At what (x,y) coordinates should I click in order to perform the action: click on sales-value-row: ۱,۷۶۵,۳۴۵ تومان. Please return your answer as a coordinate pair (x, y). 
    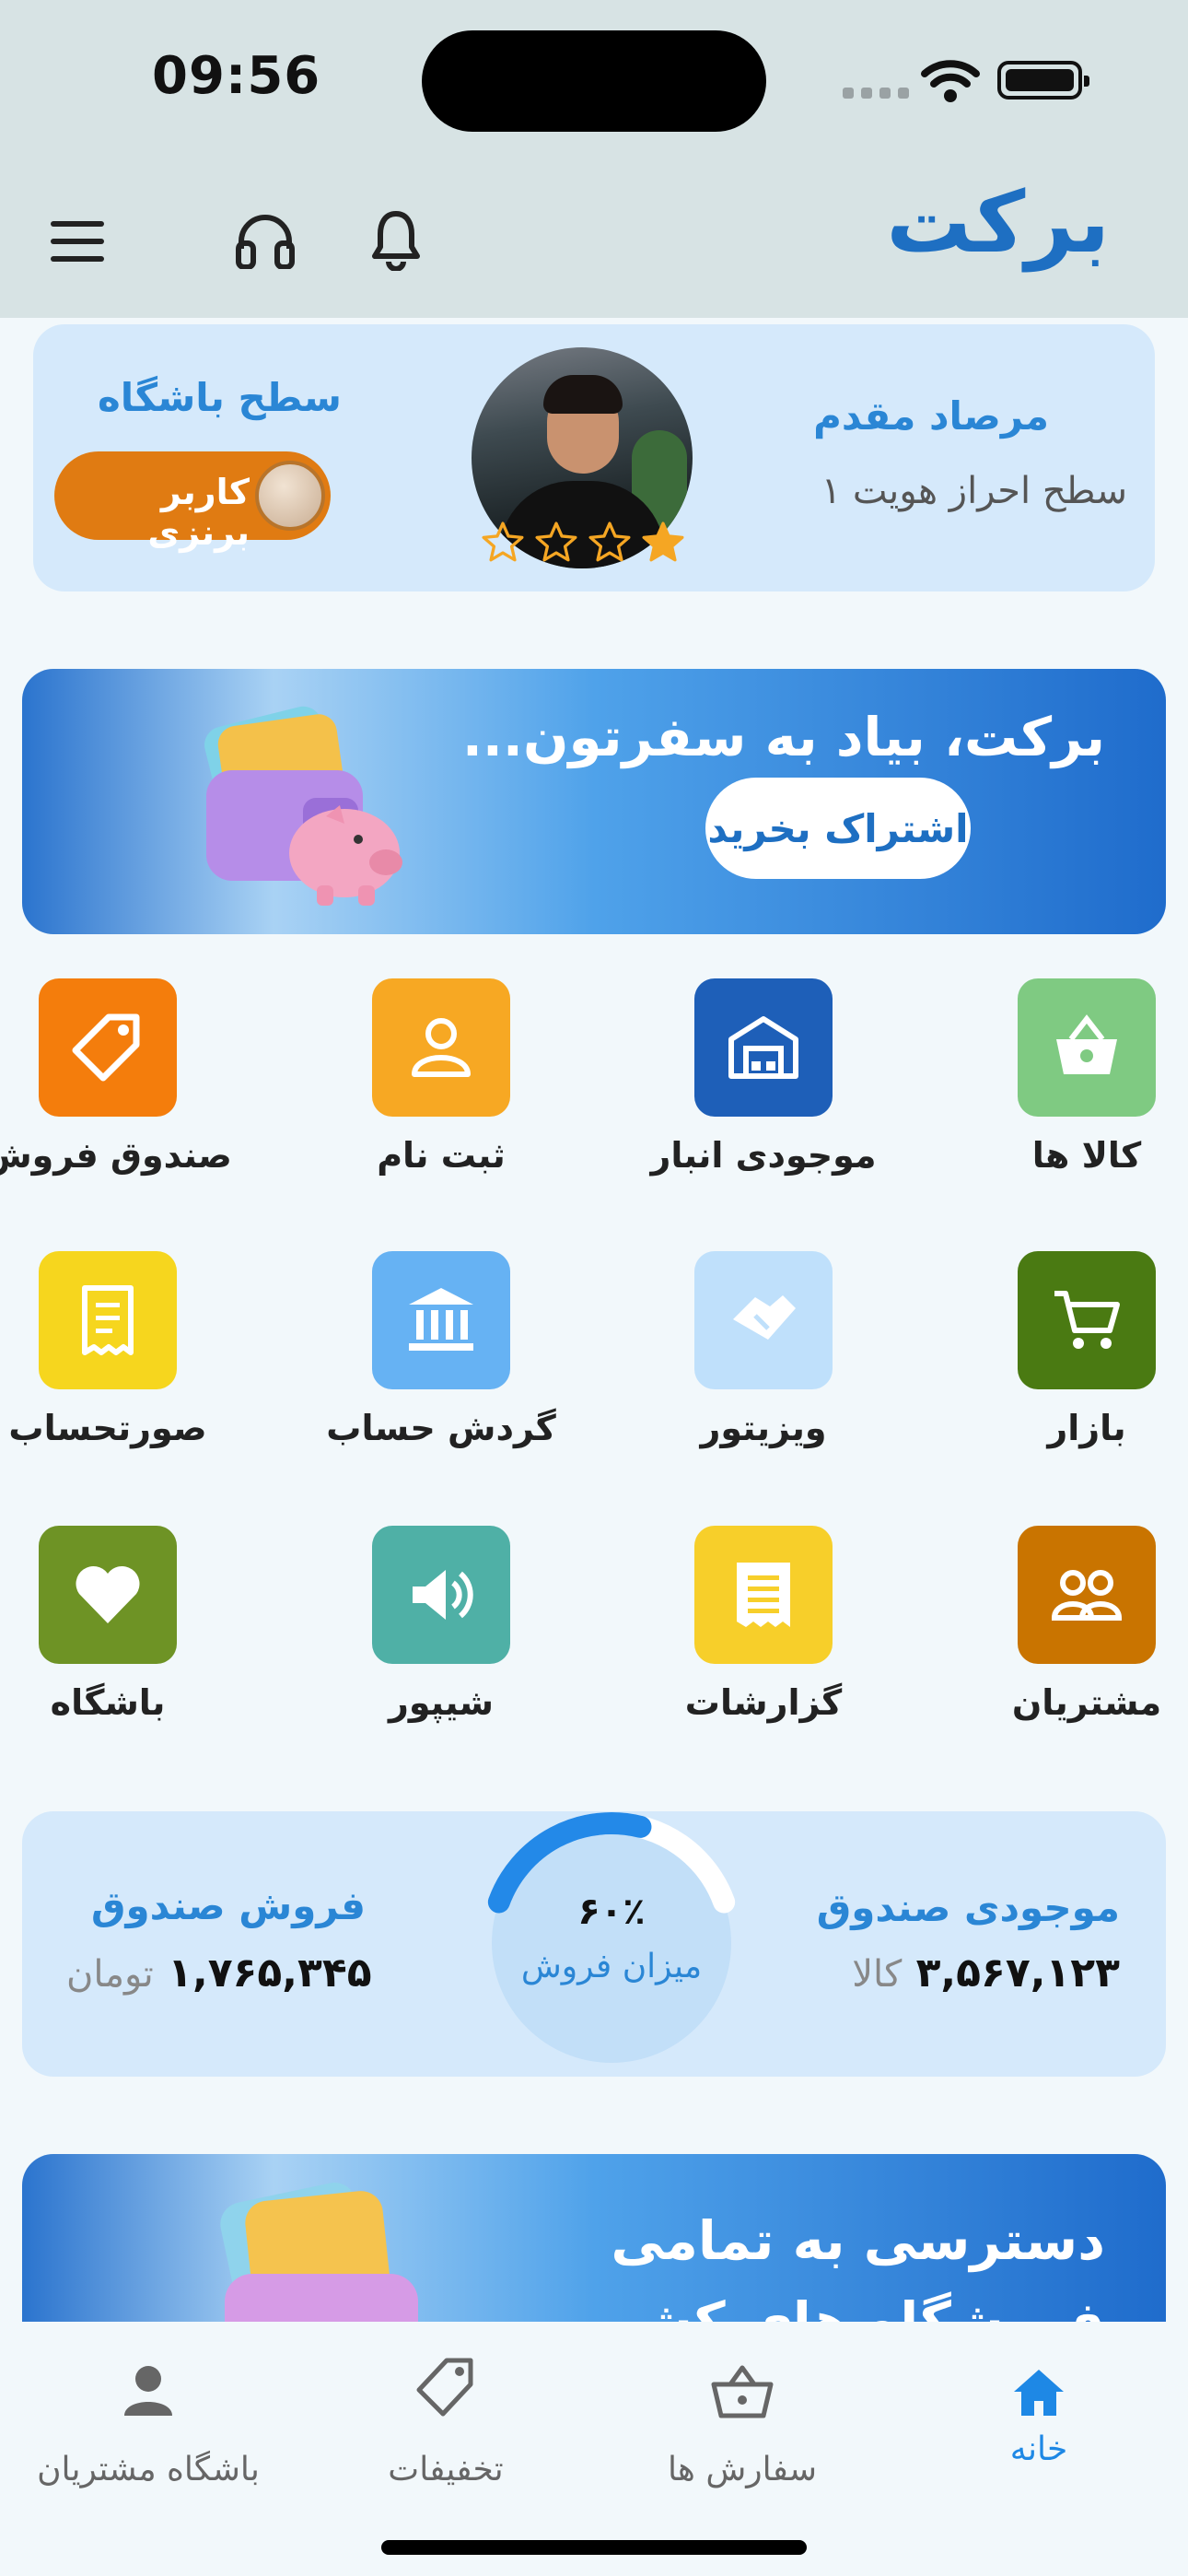
    Looking at the image, I should click on (219, 1973).